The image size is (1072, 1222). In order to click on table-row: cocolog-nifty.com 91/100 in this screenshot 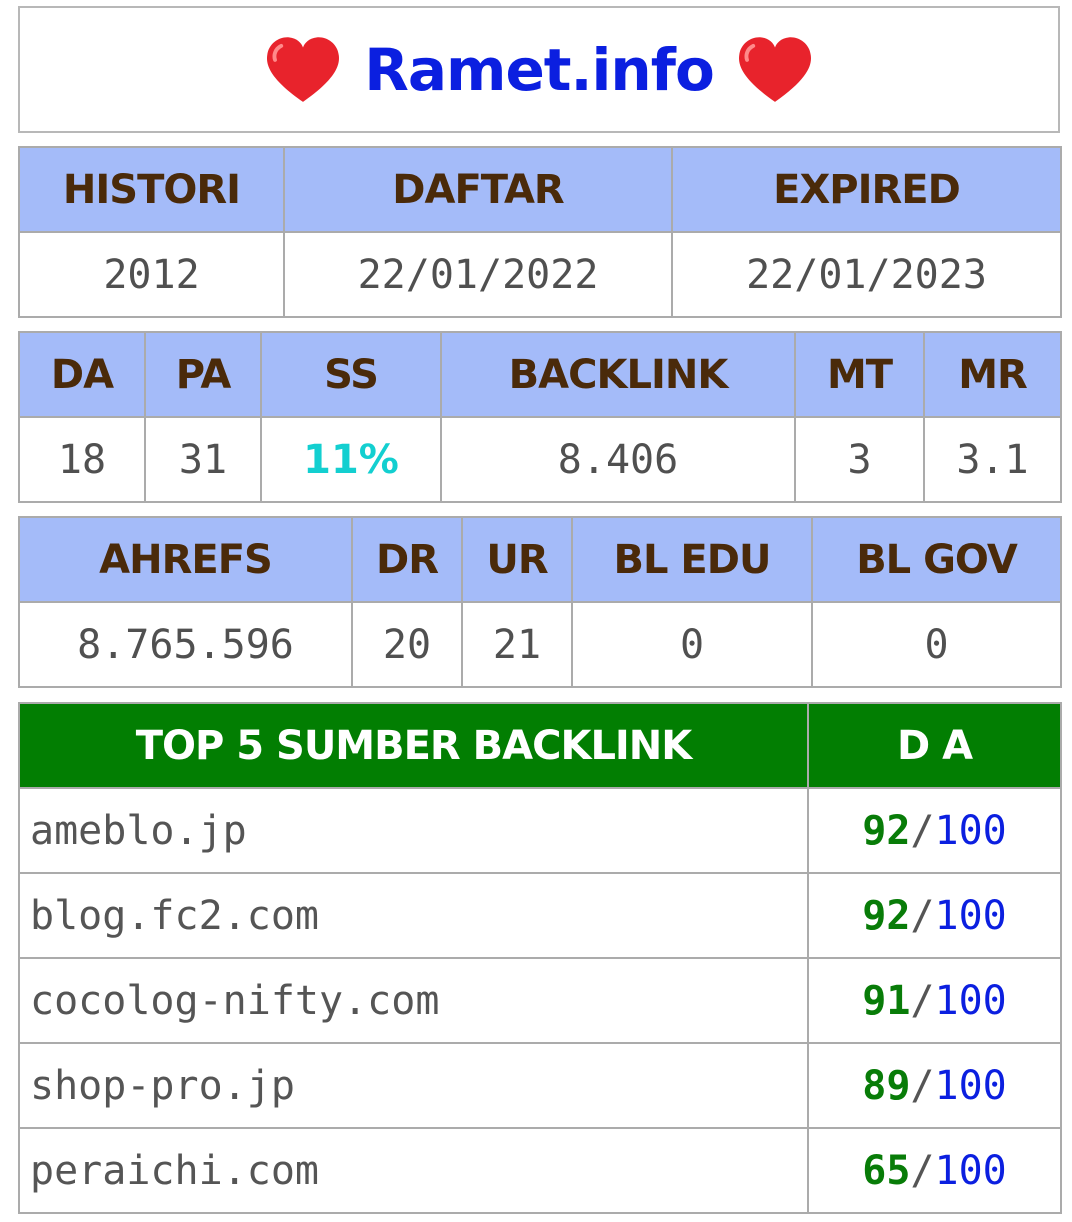, I will do `click(540, 1000)`.